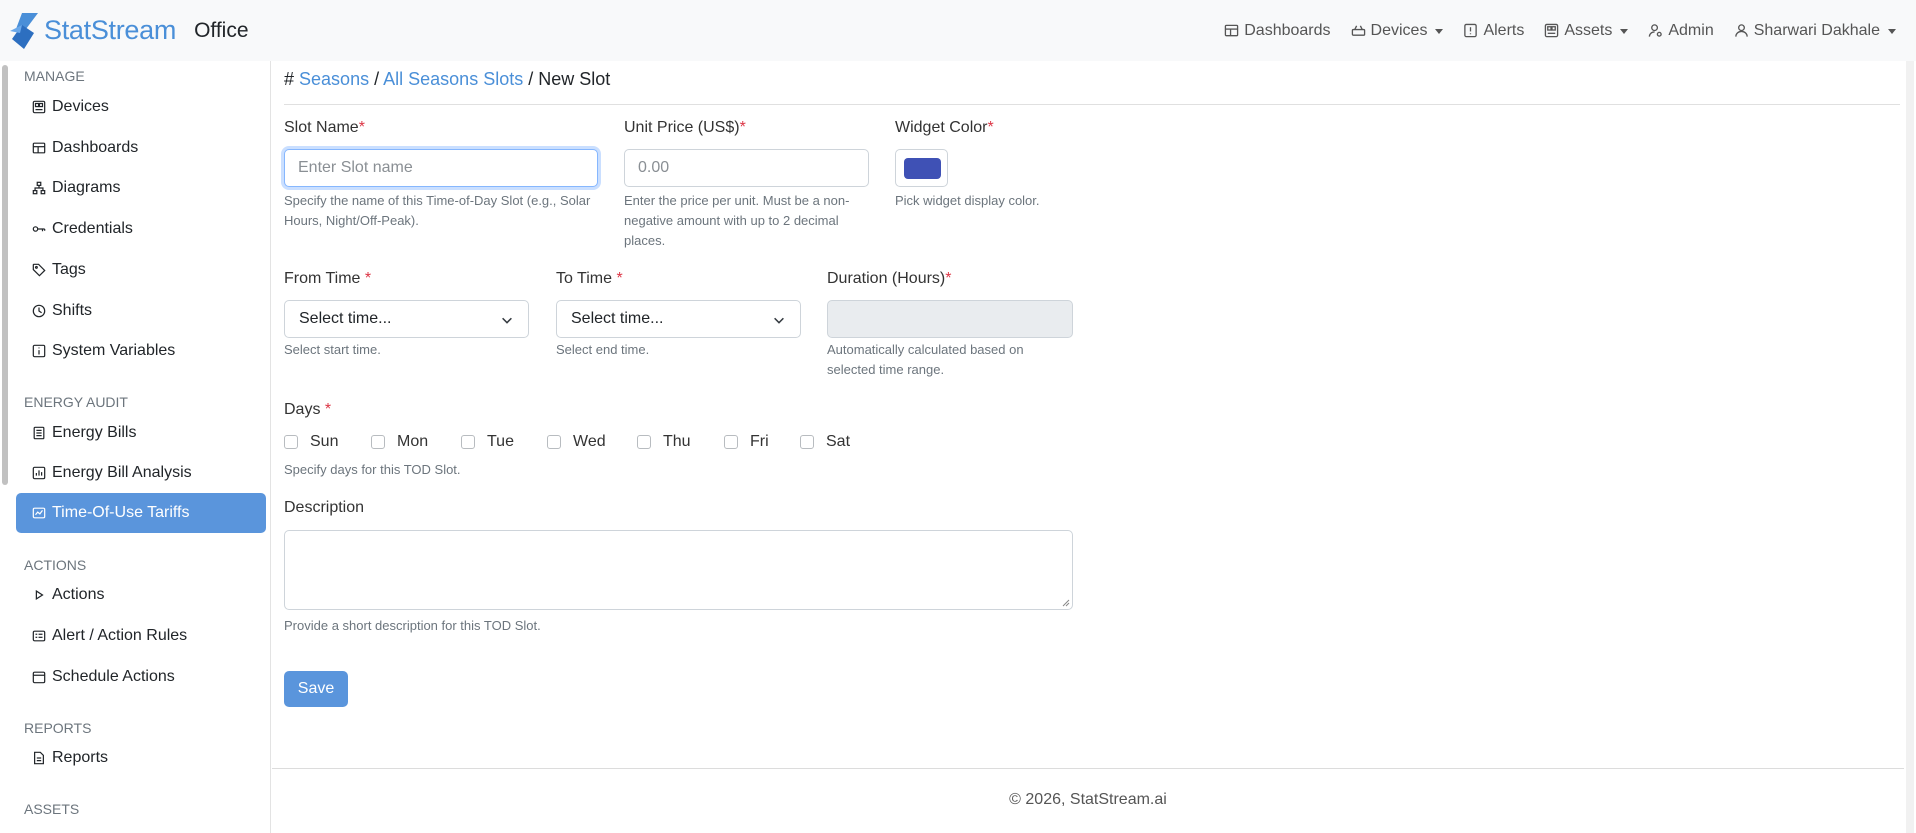 The width and height of the screenshot is (1916, 833). What do you see at coordinates (5, 275) in the screenshot?
I see `sidebar-scrollbar` at bounding box center [5, 275].